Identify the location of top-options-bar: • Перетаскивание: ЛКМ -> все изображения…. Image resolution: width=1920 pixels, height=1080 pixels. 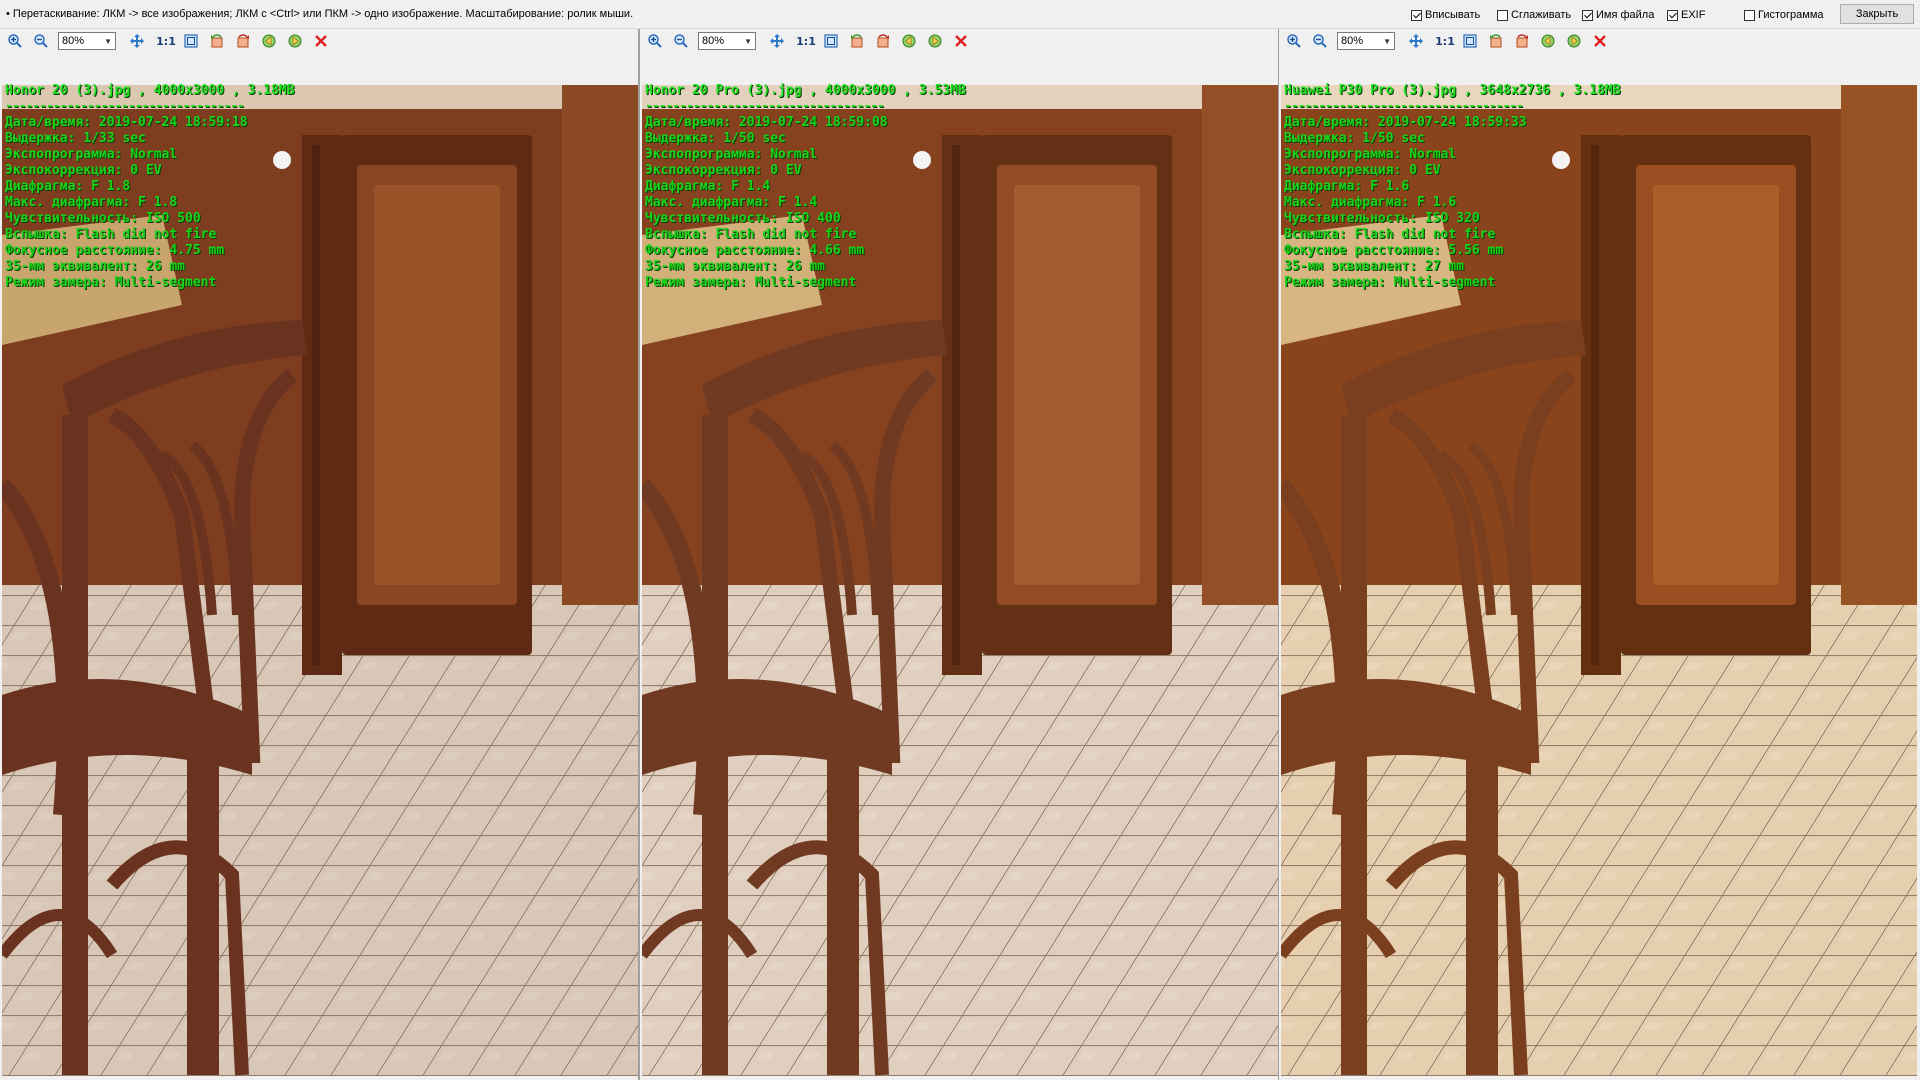
(960, 14).